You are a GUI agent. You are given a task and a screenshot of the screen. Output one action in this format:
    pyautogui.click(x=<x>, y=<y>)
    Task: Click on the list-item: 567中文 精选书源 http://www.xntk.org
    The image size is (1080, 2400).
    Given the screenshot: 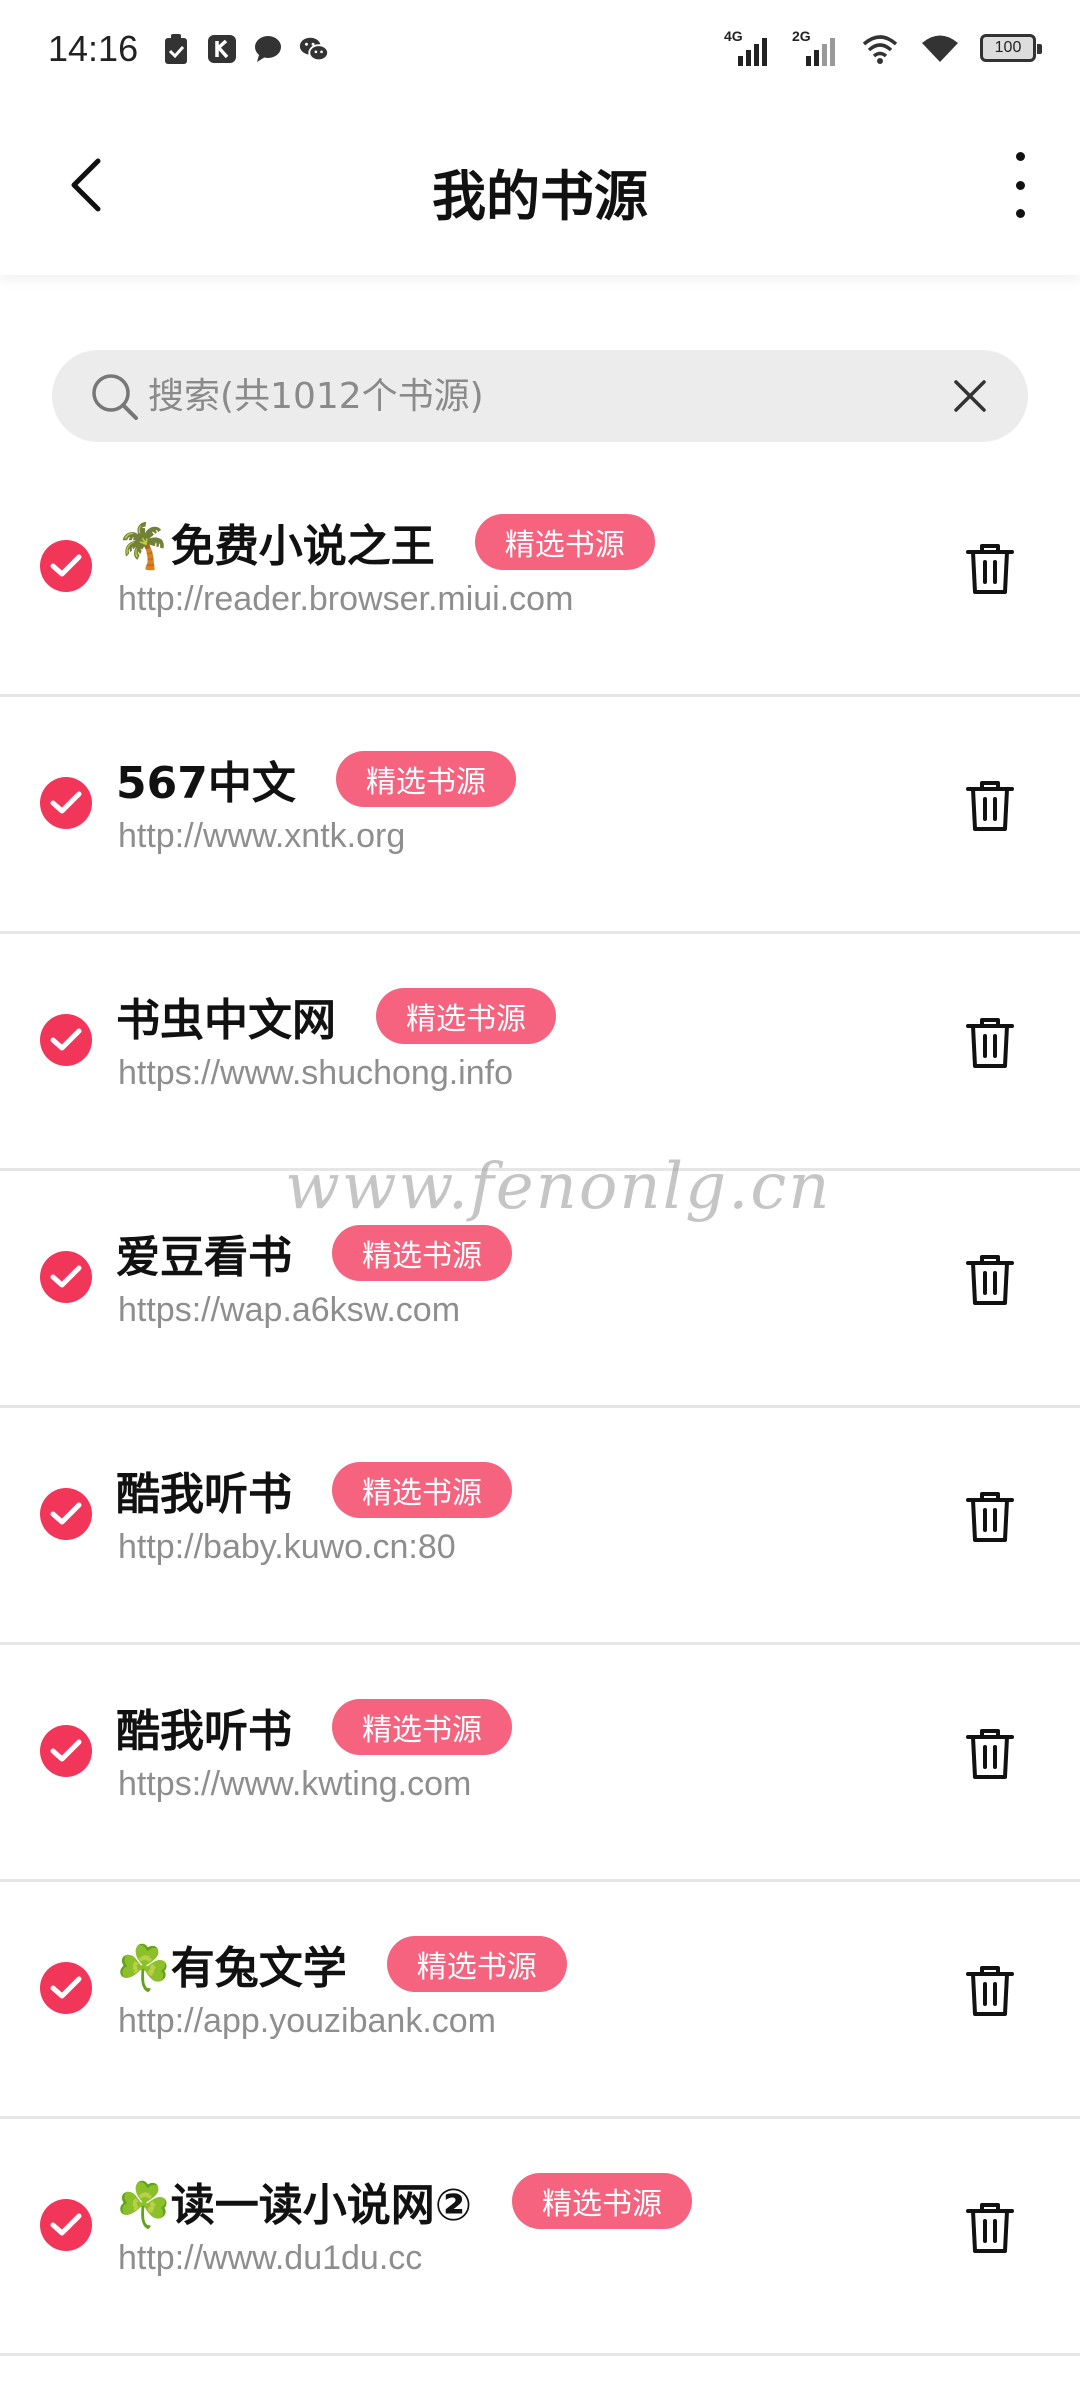 What is the action you would take?
    pyautogui.click(x=540, y=815)
    